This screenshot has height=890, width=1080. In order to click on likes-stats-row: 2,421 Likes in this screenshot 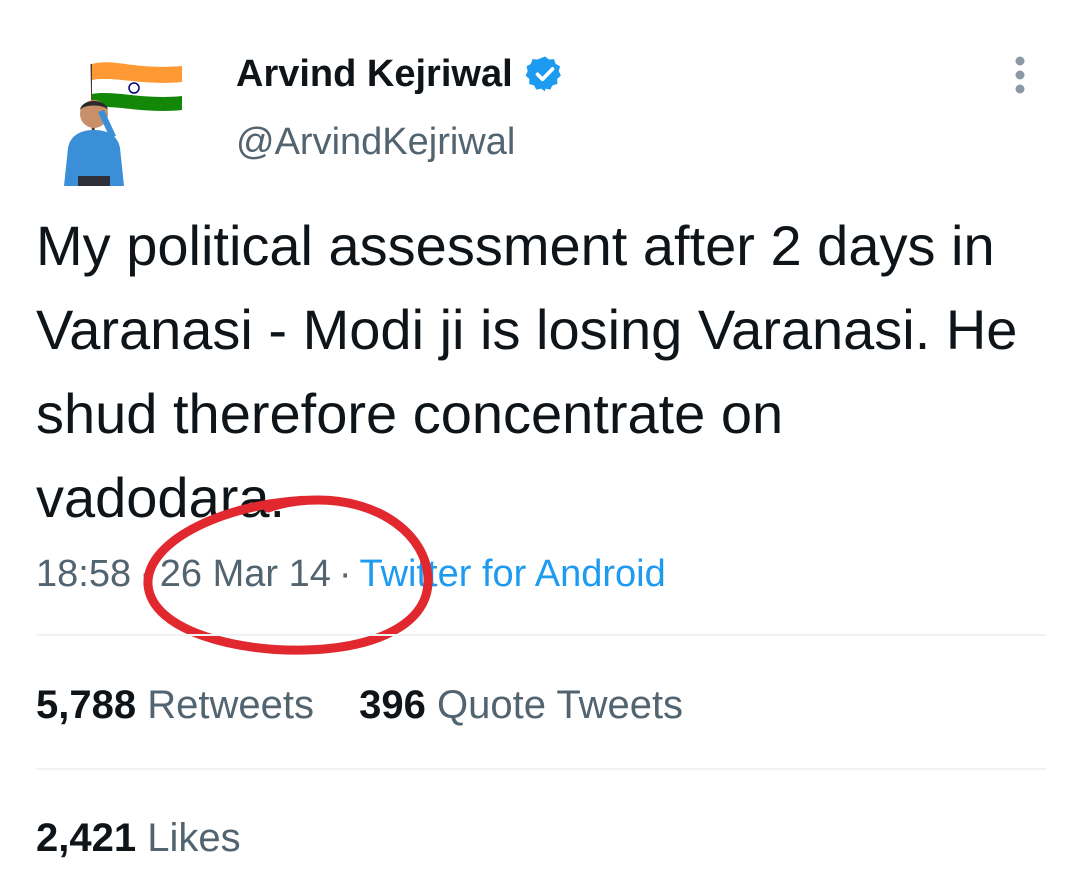, I will do `click(138, 838)`.